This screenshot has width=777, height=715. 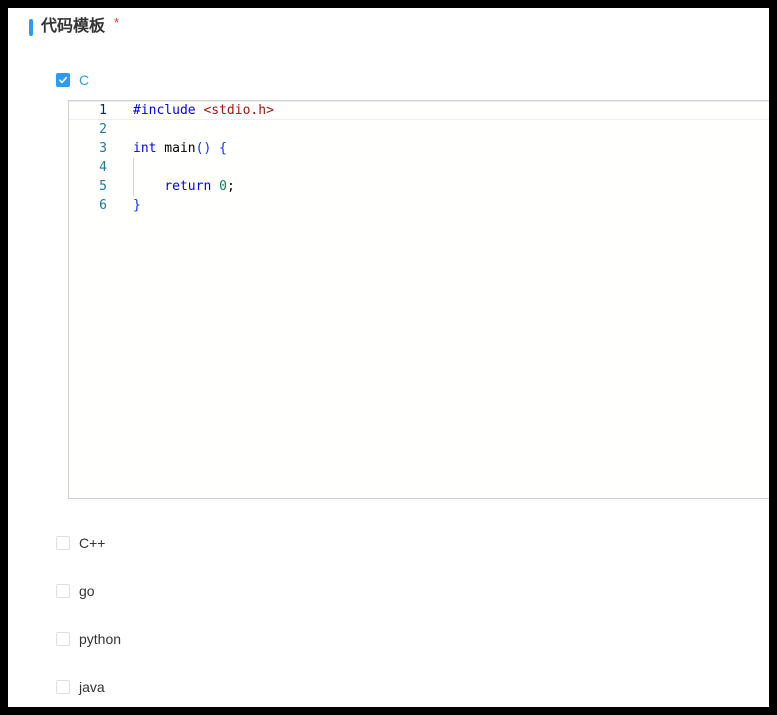 What do you see at coordinates (203, 148) in the screenshot?
I see `code-token-parens: ()` at bounding box center [203, 148].